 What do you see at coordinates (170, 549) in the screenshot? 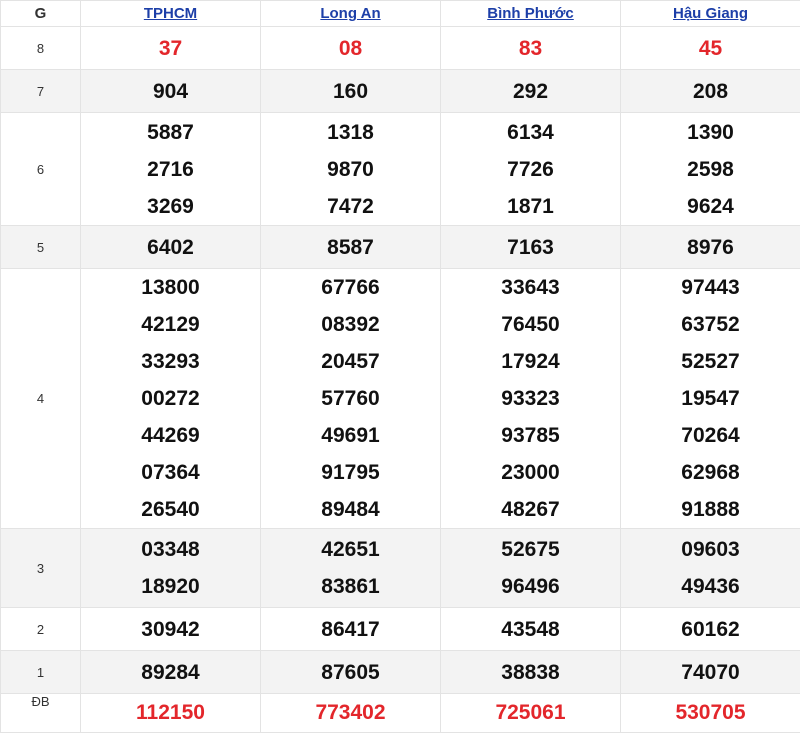
I see `result-number: 03348` at bounding box center [170, 549].